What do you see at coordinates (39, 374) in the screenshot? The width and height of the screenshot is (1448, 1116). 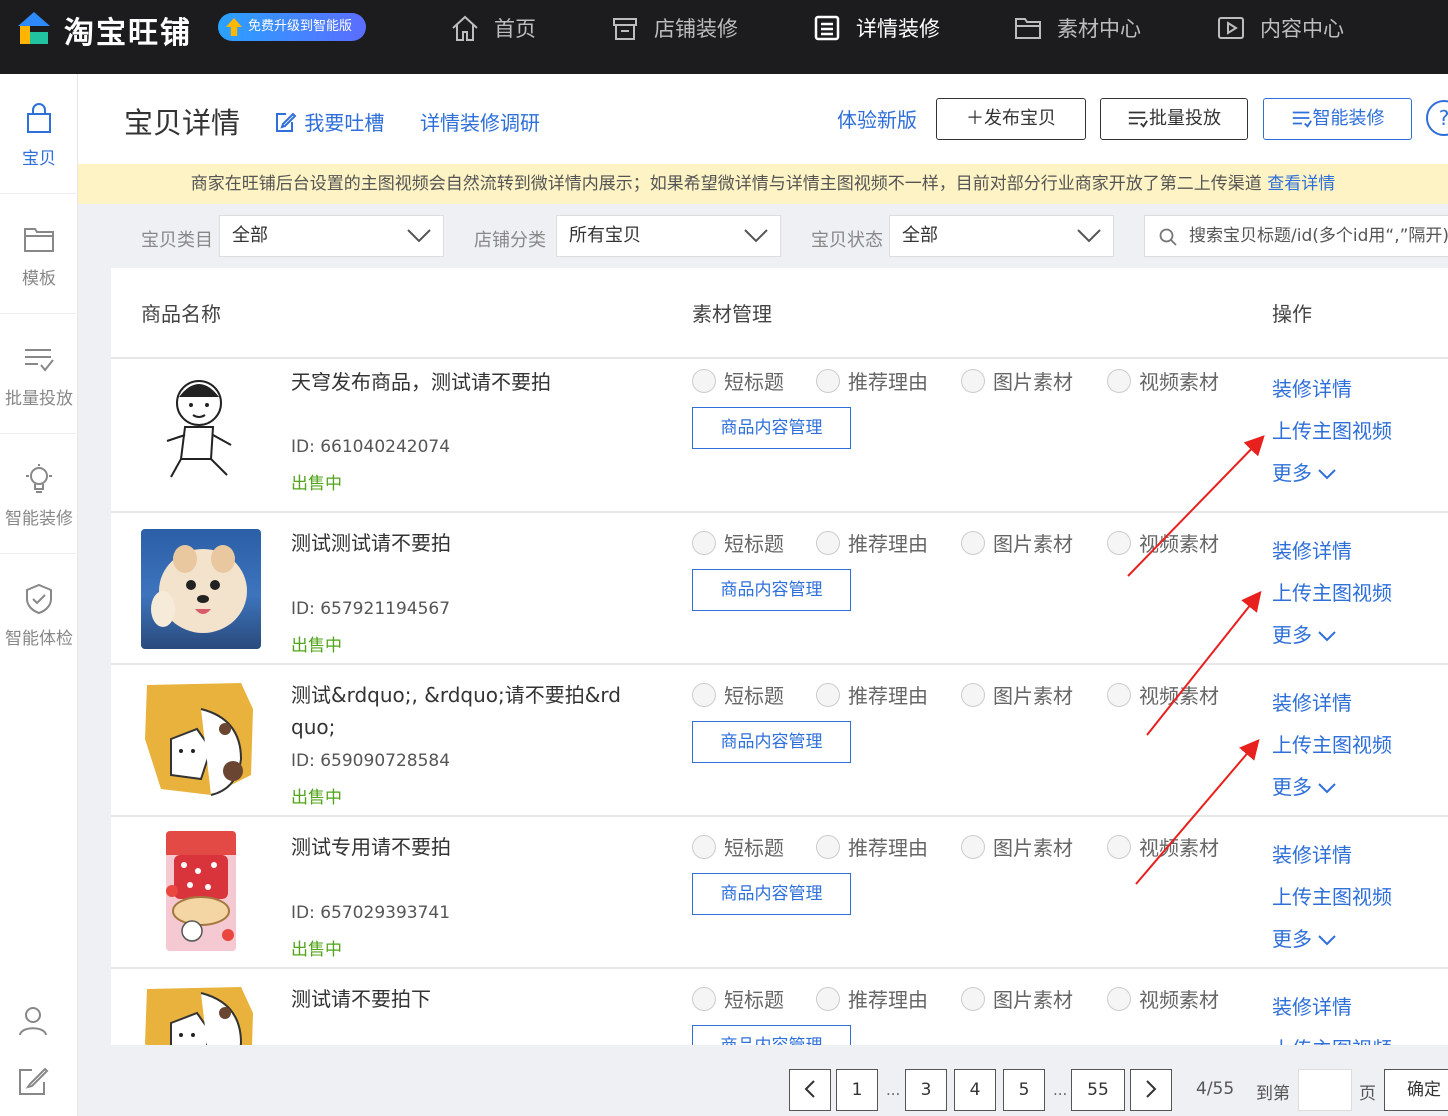 I see `sidebar-item-batch: 批量投放` at bounding box center [39, 374].